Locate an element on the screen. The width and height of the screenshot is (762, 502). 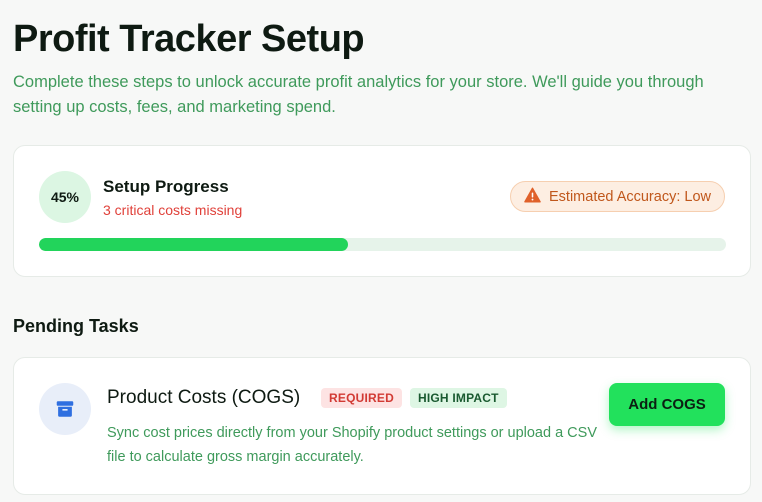
progress-bar is located at coordinates (382, 244).